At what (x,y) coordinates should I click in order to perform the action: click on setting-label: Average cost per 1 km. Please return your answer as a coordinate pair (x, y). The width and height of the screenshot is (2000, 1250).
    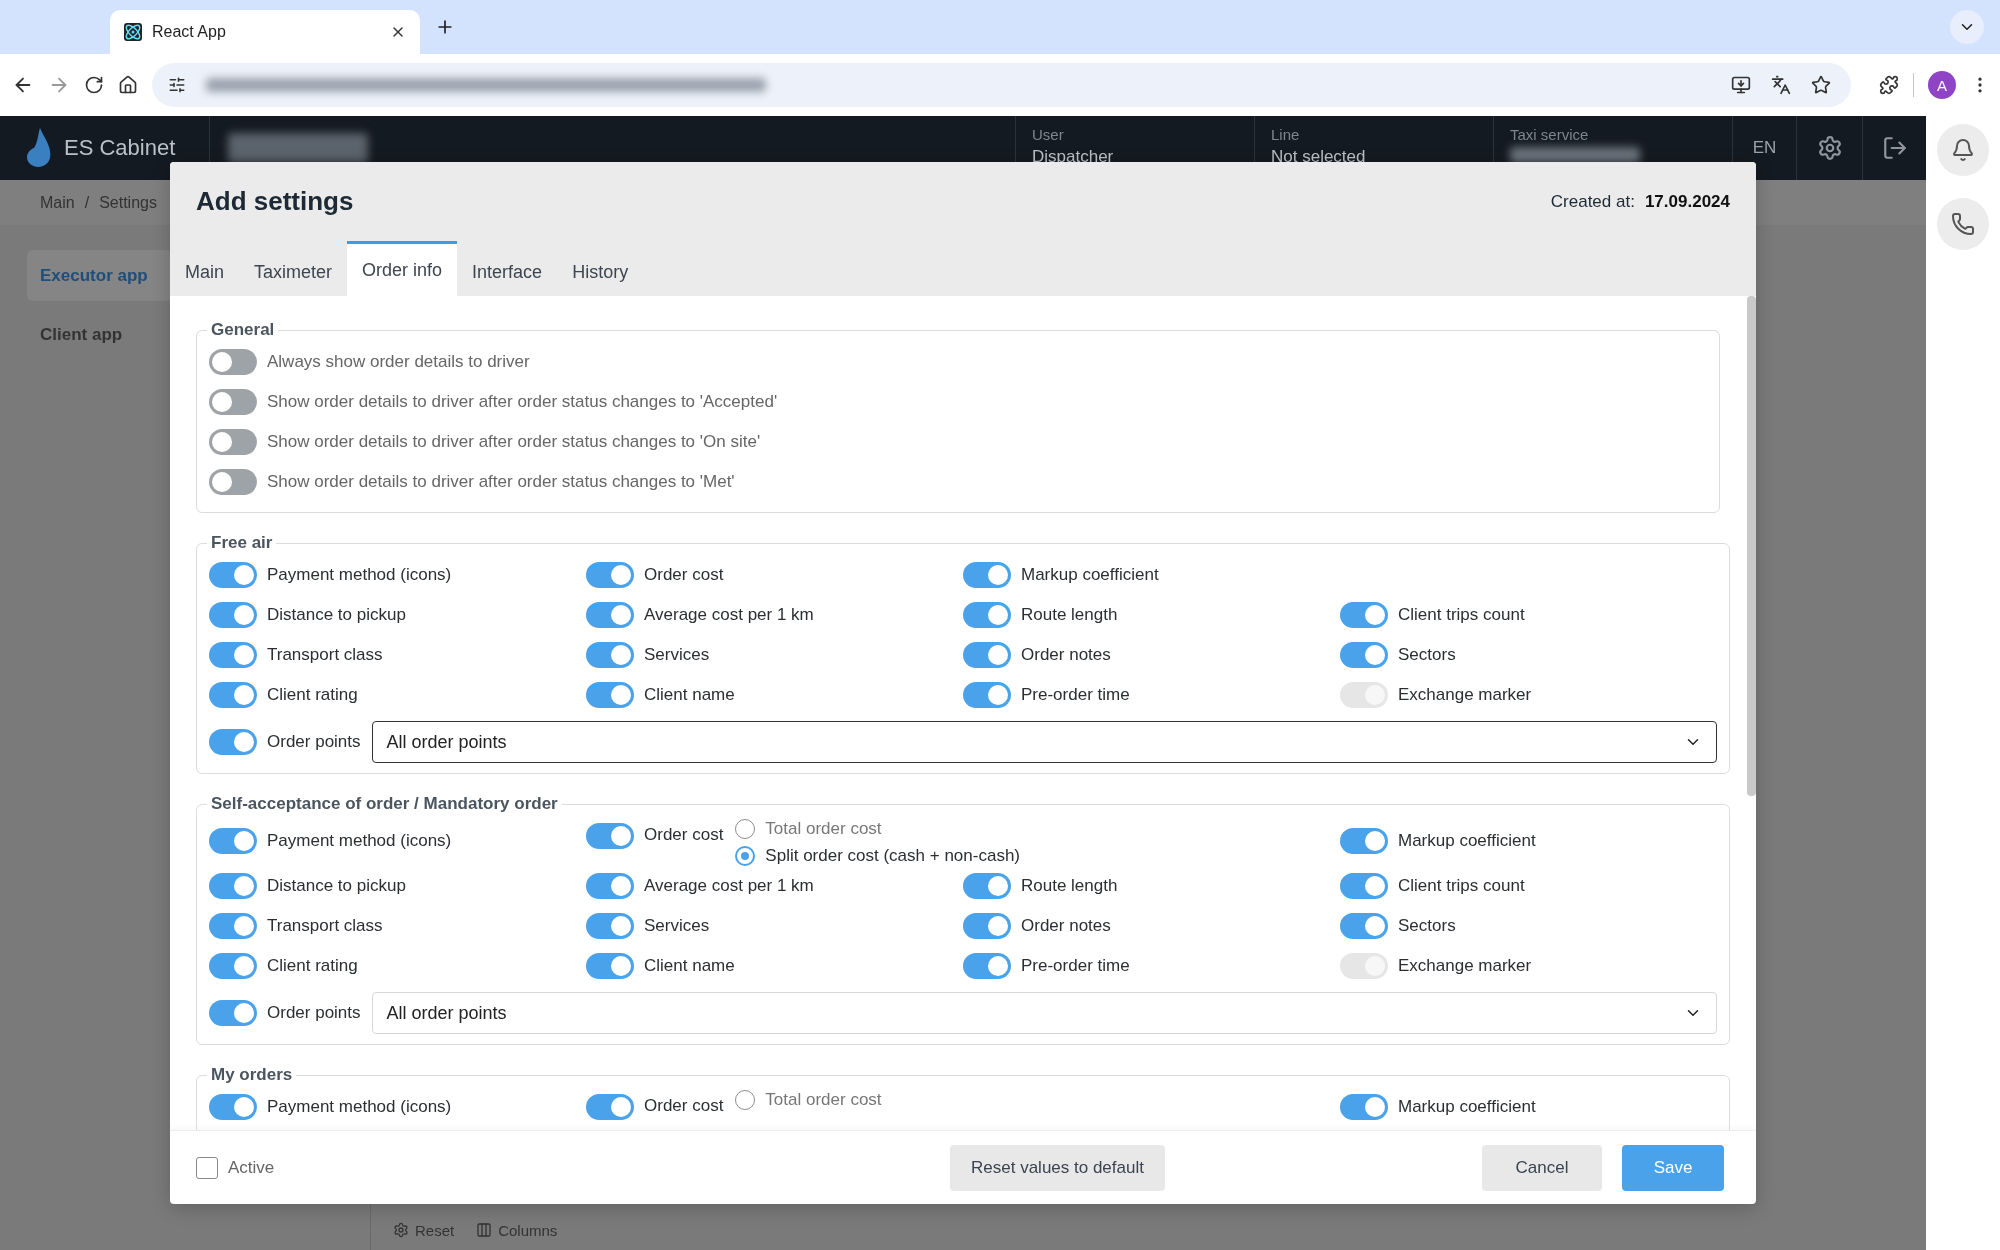
    Looking at the image, I should click on (729, 886).